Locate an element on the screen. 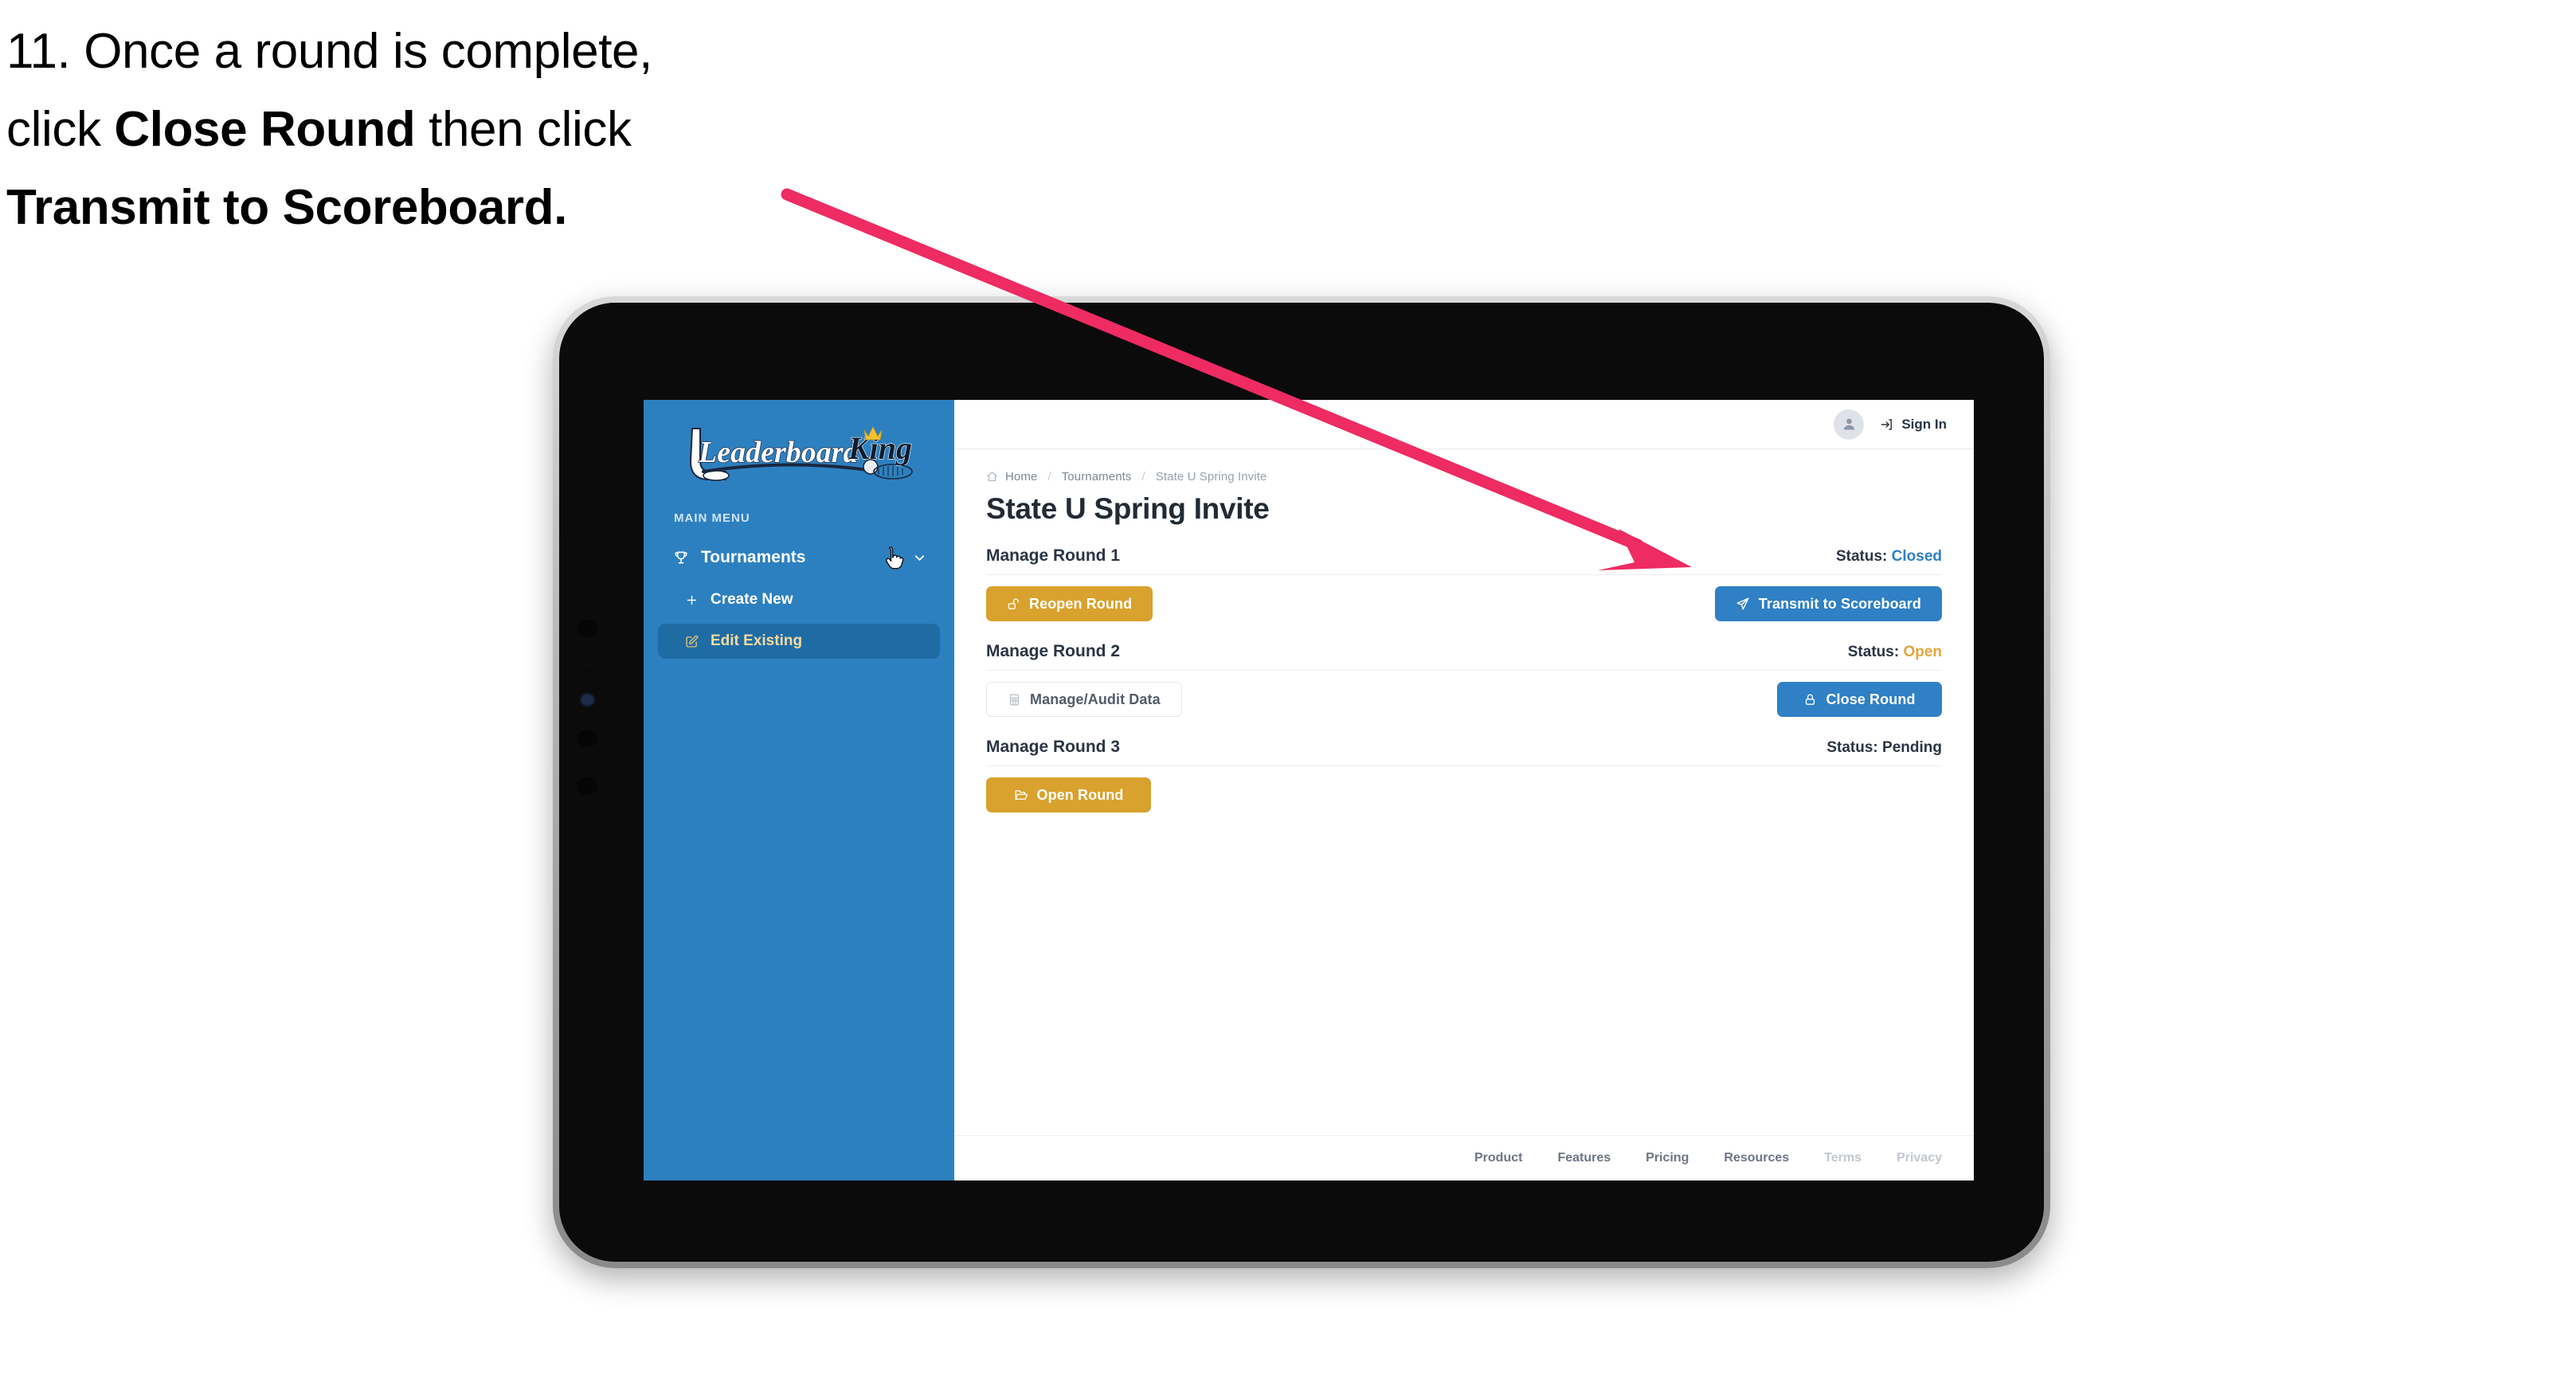  trophy-icon is located at coordinates (681, 558).